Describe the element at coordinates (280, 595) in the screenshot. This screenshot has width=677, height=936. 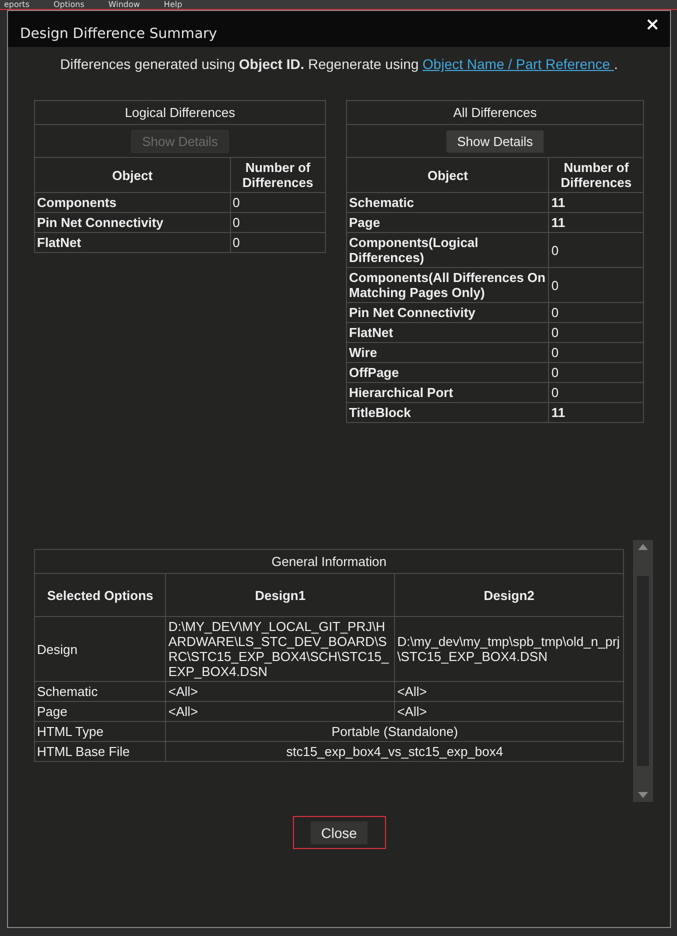
I see `column-header: Design1` at that location.